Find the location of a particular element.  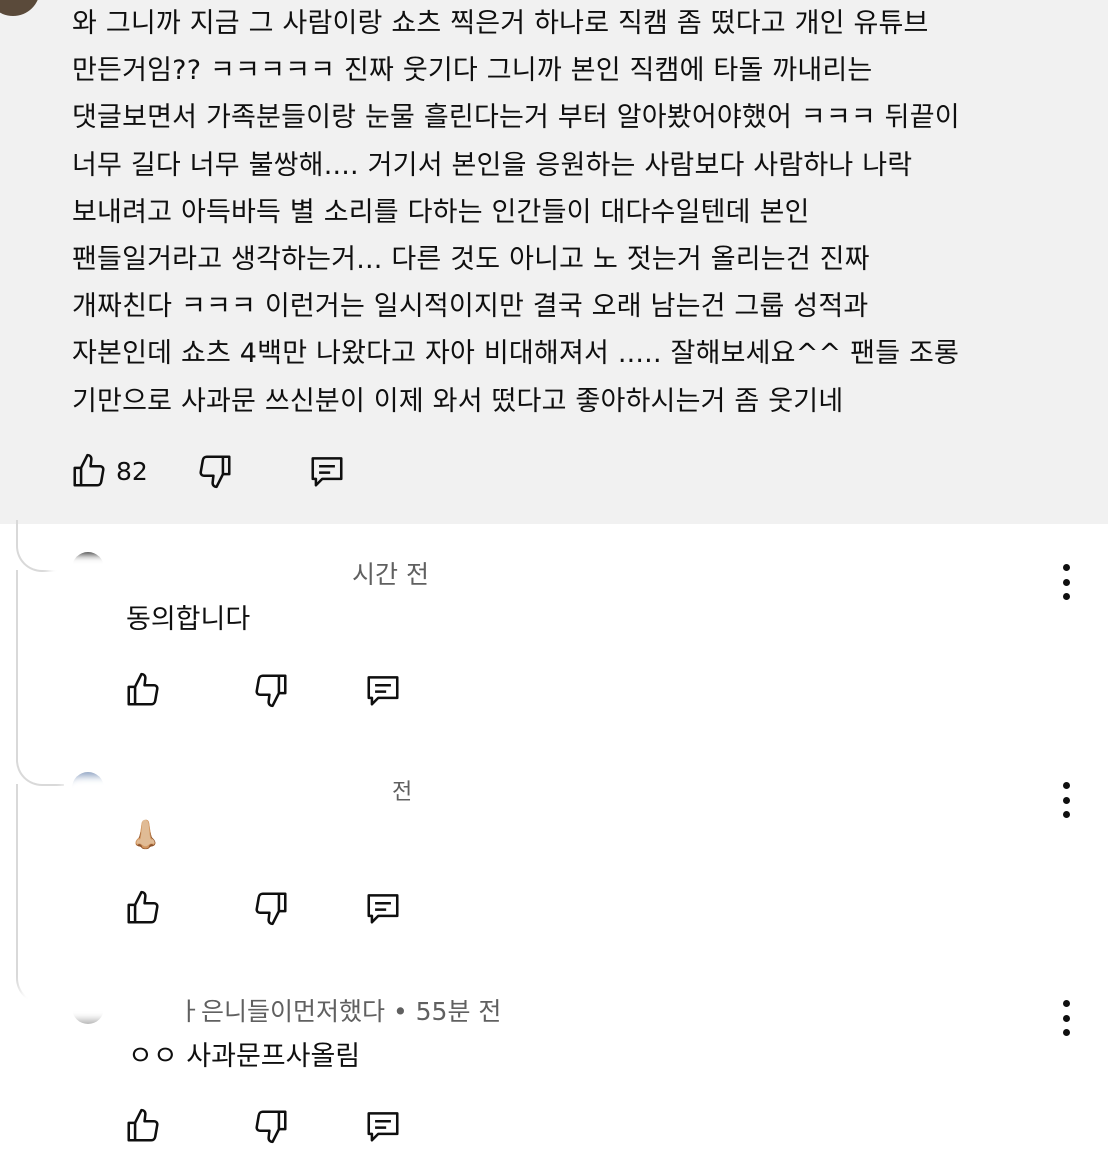

thread-connector is located at coordinates (40, 678).